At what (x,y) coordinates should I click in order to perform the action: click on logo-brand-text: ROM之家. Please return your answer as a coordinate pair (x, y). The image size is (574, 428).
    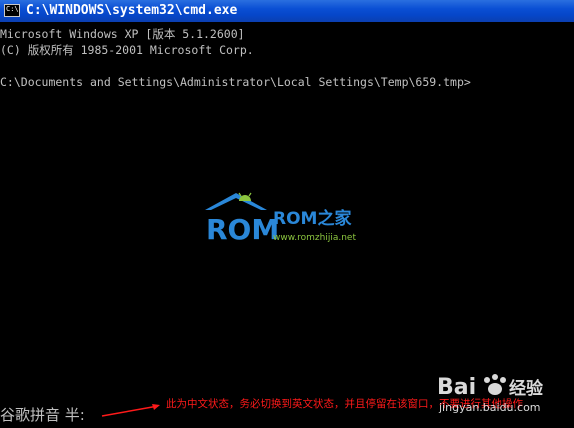
    Looking at the image, I should click on (312, 218).